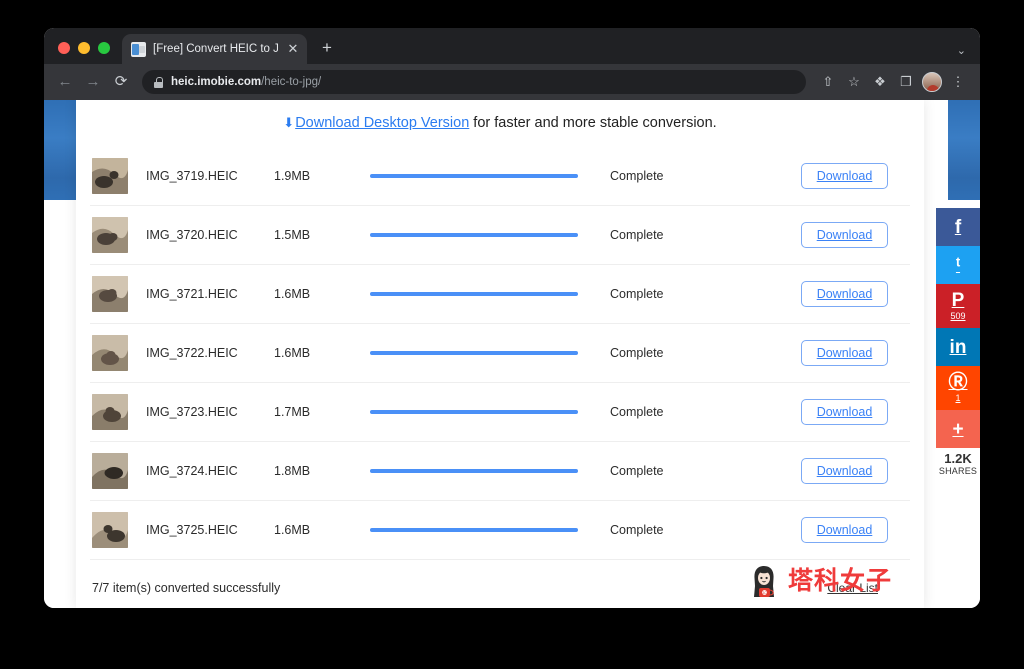 This screenshot has height=669, width=1024. What do you see at coordinates (158, 82) in the screenshot?
I see `lock-icon` at bounding box center [158, 82].